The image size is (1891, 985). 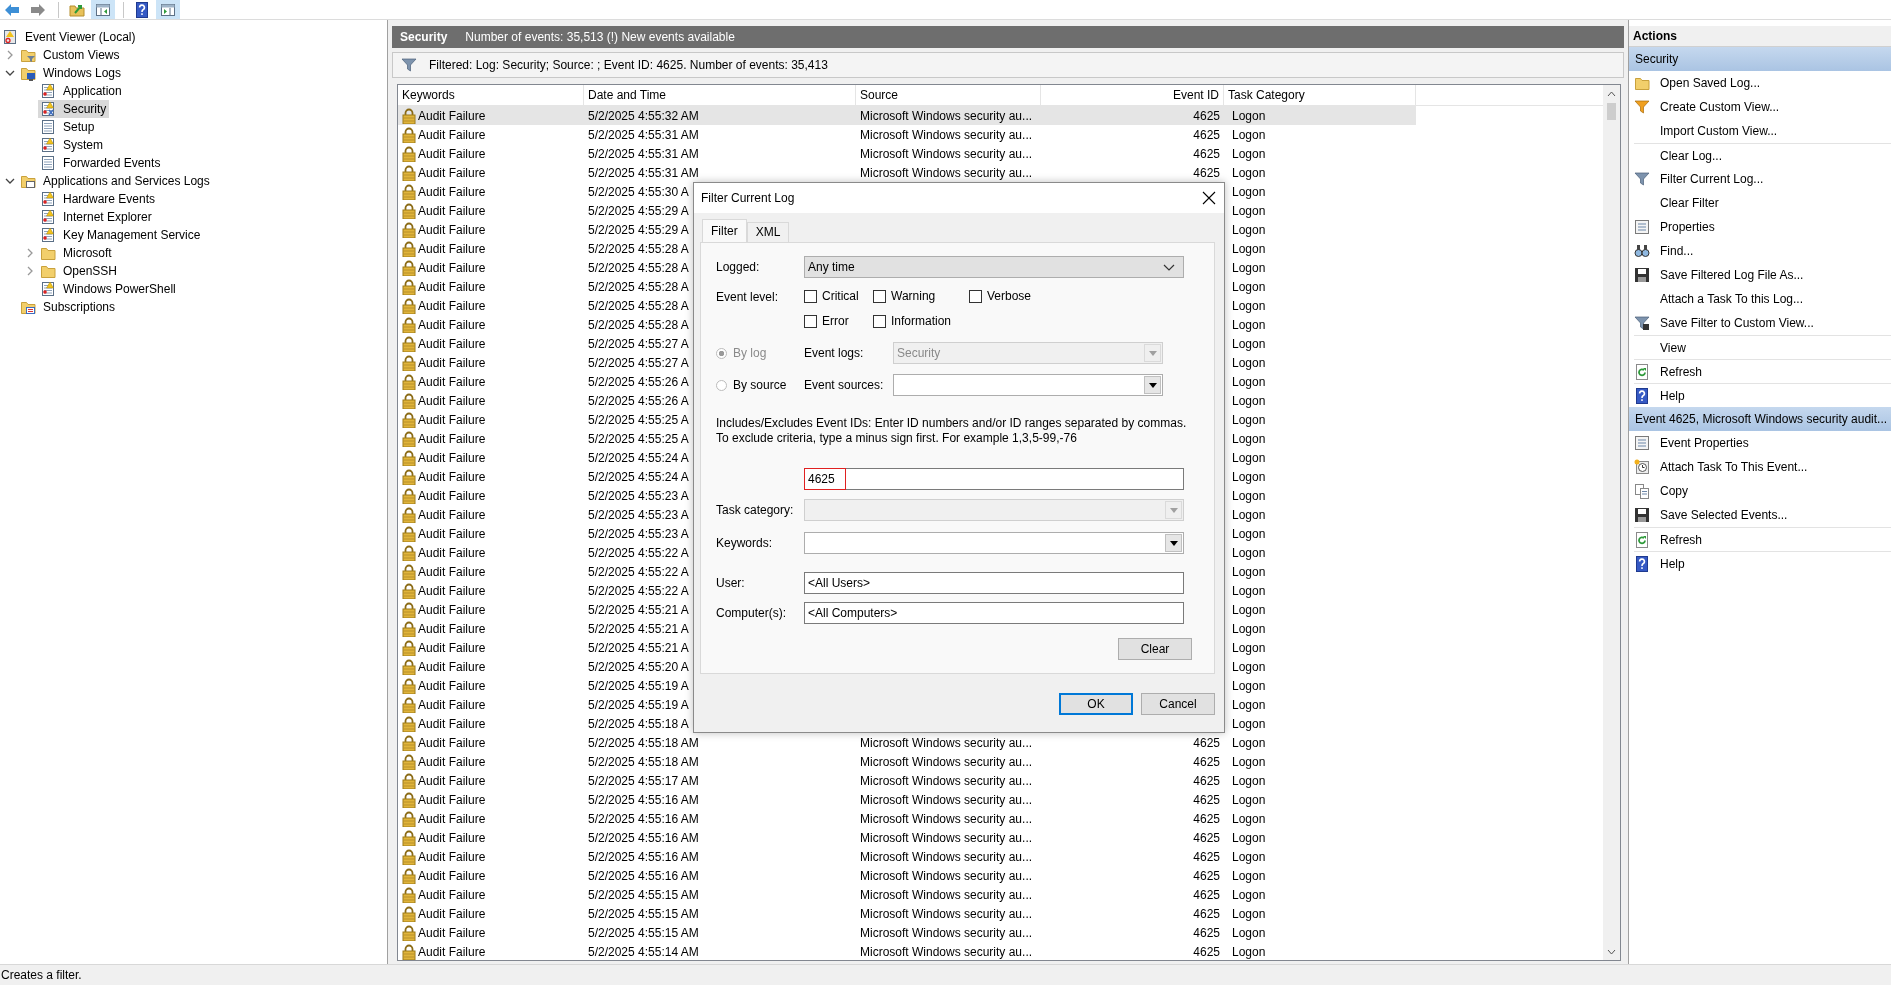 I want to click on table-cell: 5/2/2025 4:55:32 AM, so click(x=643, y=115).